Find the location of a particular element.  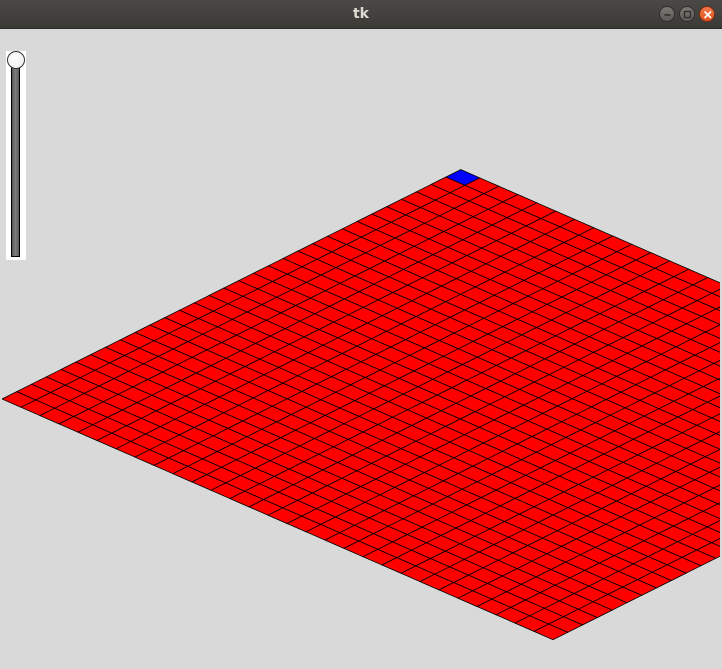

scale-slider-knob is located at coordinates (16, 60).